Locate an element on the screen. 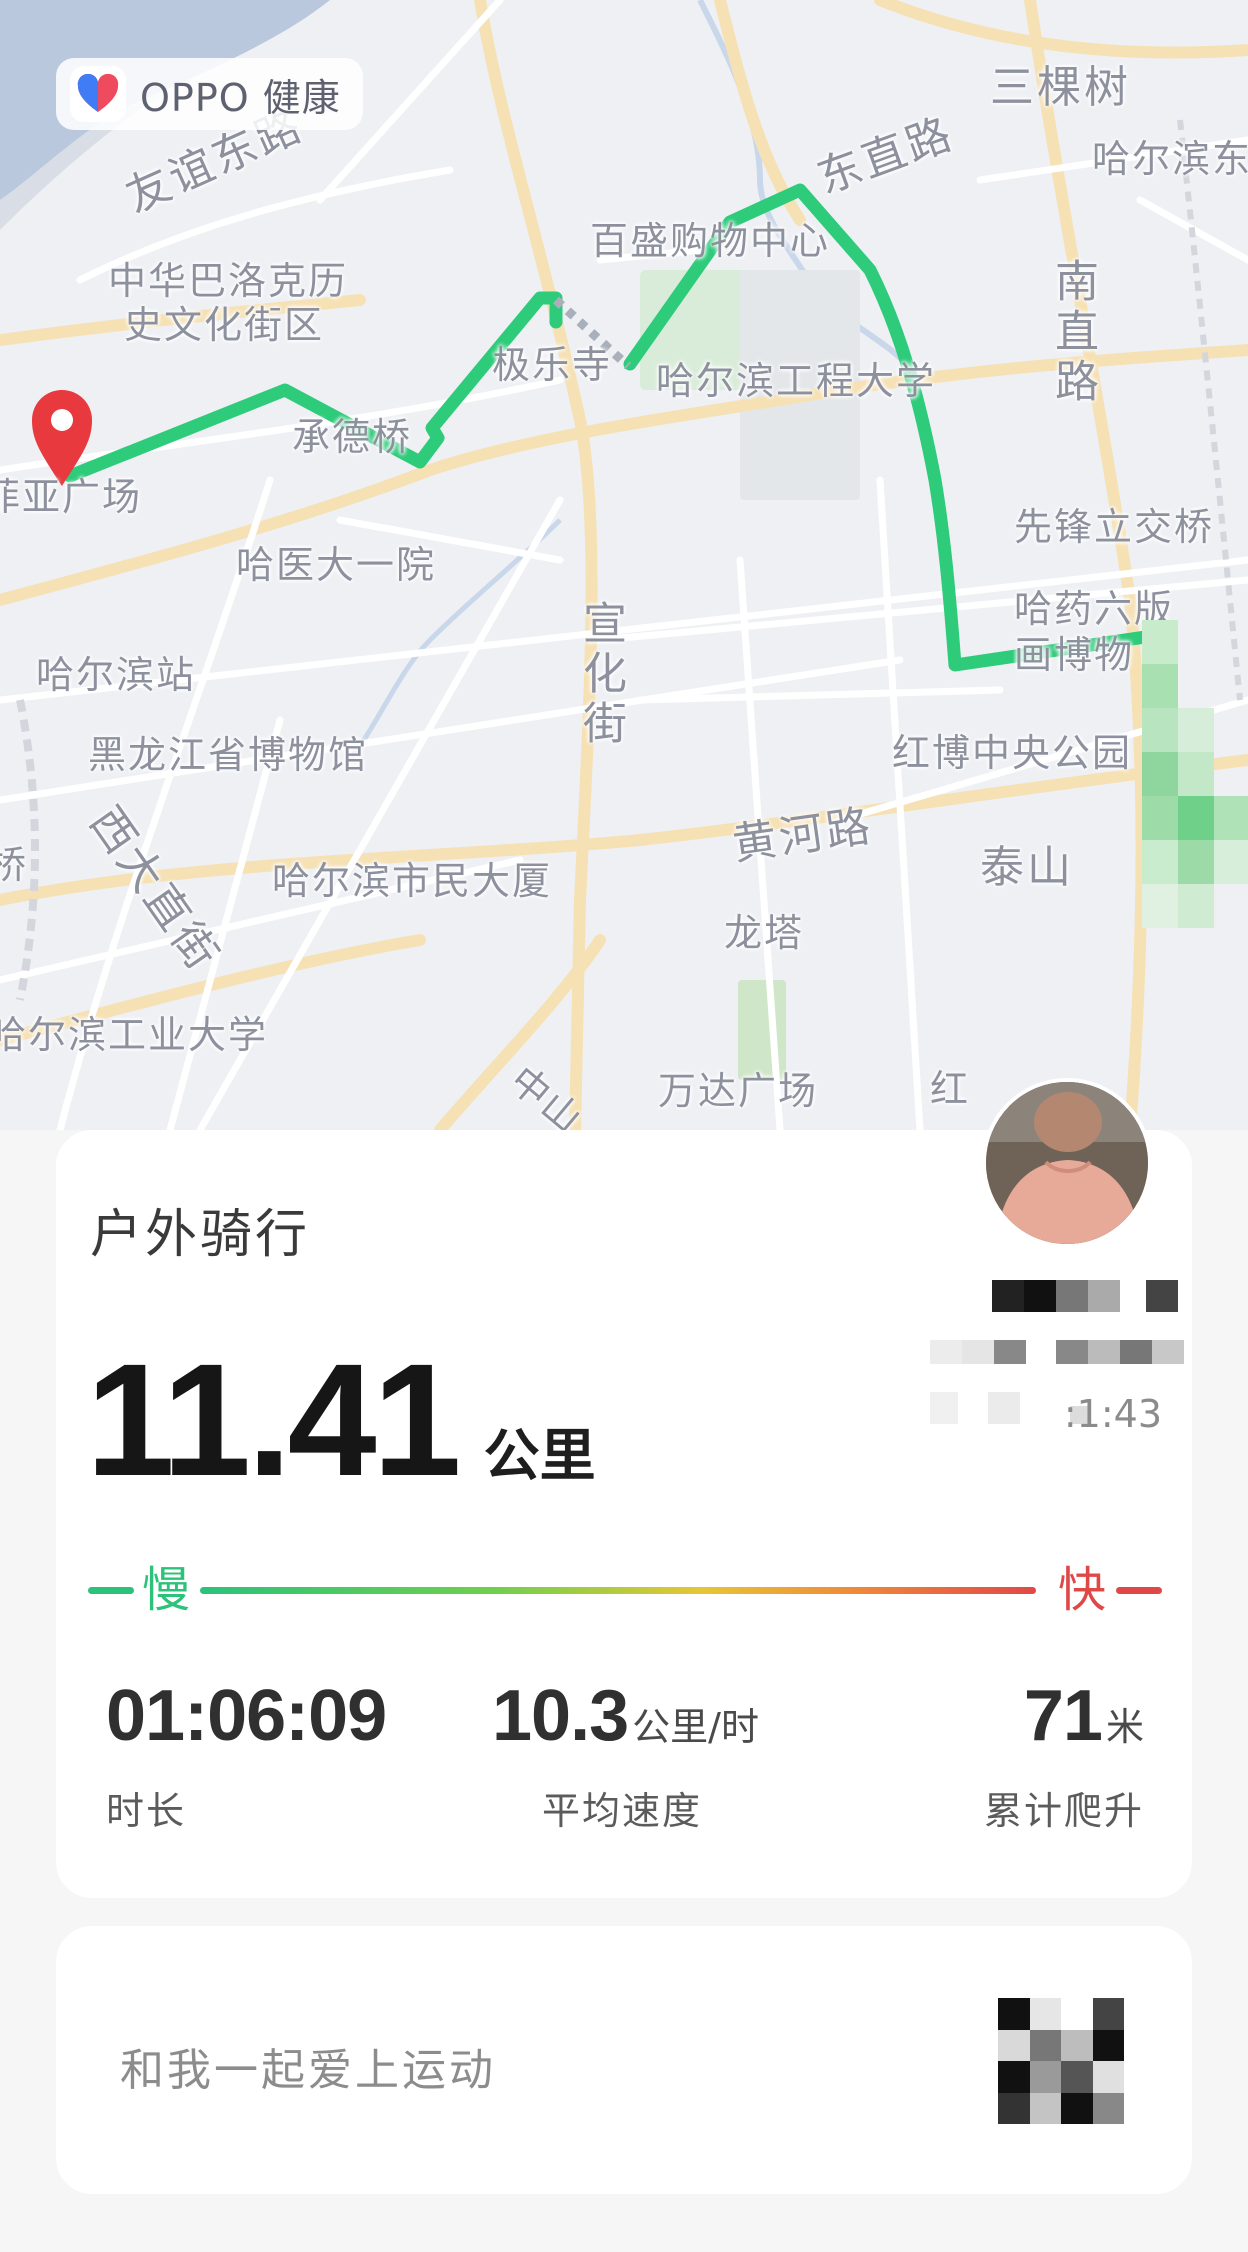  share-slogan: 和我一起爱上运动 is located at coordinates (308, 2070).